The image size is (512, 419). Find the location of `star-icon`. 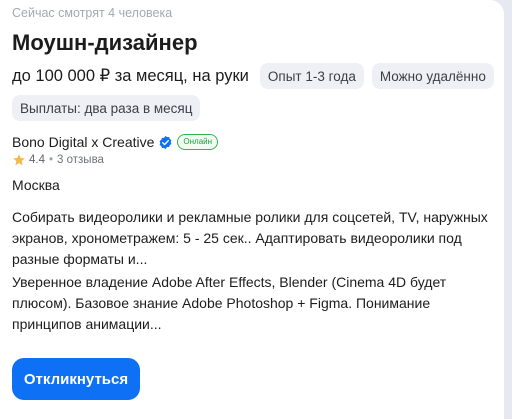

star-icon is located at coordinates (19, 160).